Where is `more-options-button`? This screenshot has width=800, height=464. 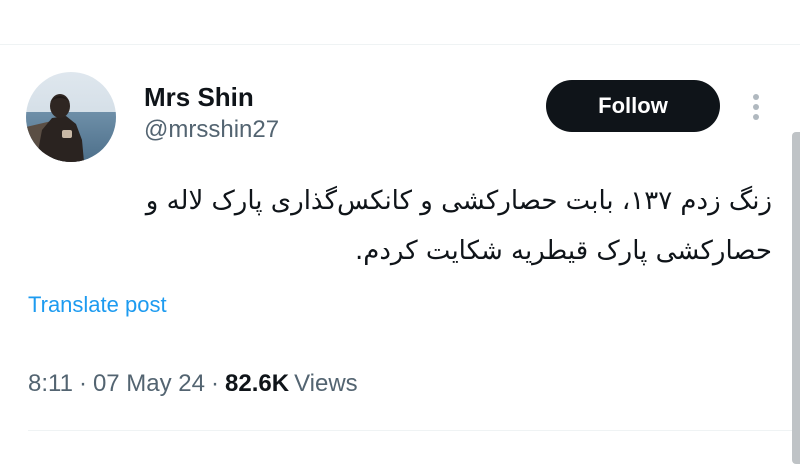
more-options-button is located at coordinates (756, 107).